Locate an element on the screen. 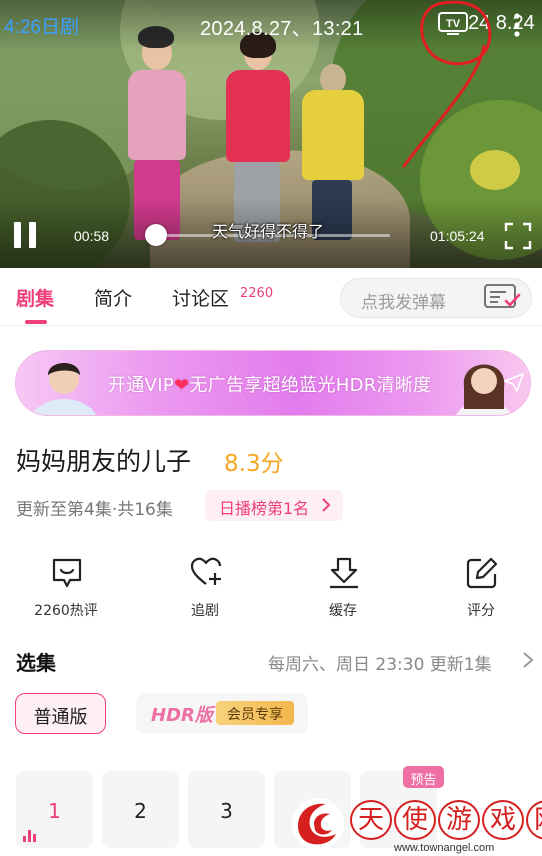 Image resolution: width=542 pixels, height=856 pixels. preview-label: 预告 is located at coordinates (423, 780).